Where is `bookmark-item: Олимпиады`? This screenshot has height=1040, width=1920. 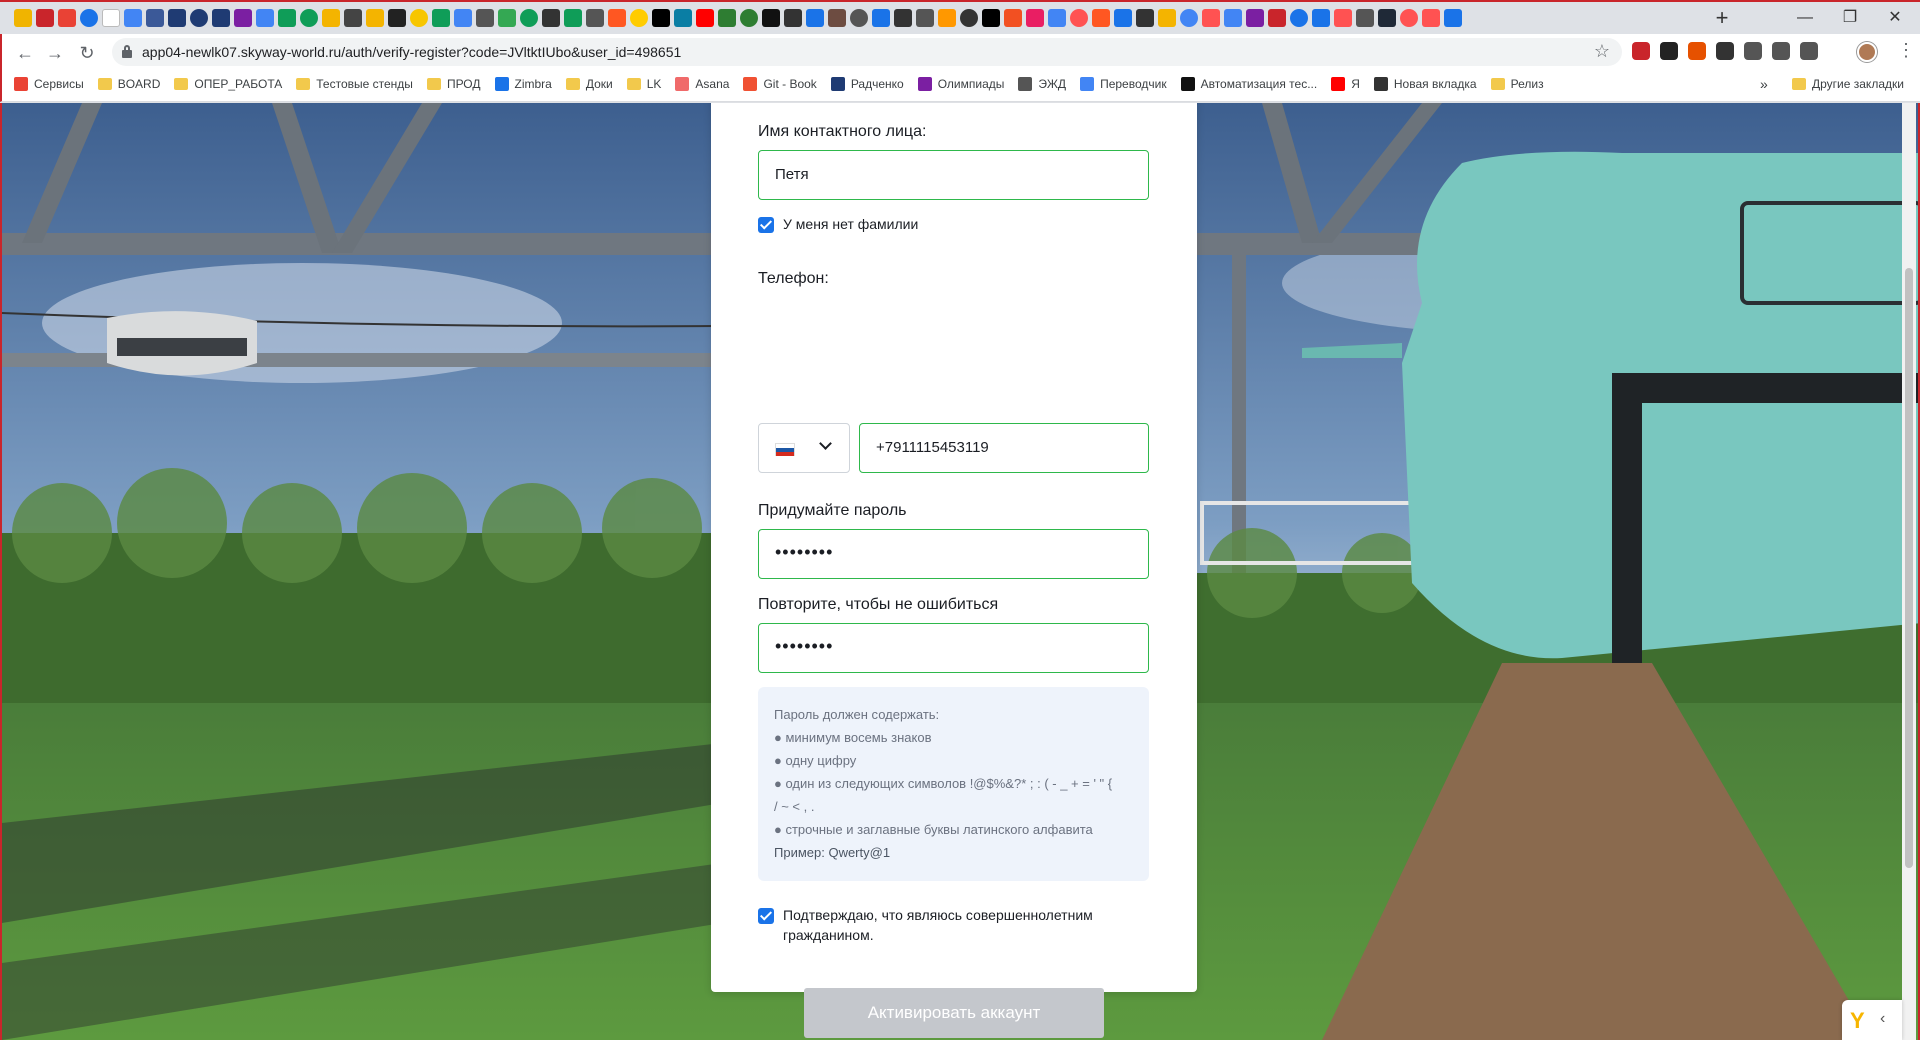
bookmark-item: Олимпиады is located at coordinates (960, 84).